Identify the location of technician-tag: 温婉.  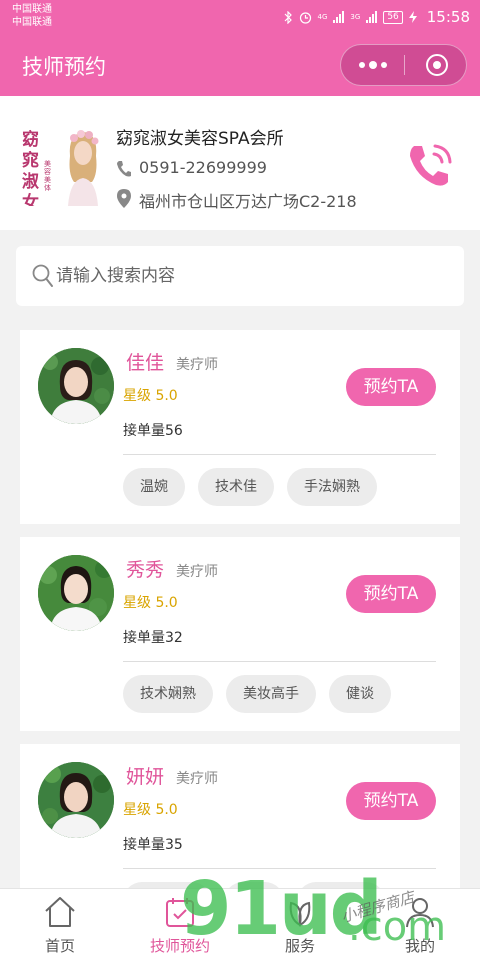
(154, 487).